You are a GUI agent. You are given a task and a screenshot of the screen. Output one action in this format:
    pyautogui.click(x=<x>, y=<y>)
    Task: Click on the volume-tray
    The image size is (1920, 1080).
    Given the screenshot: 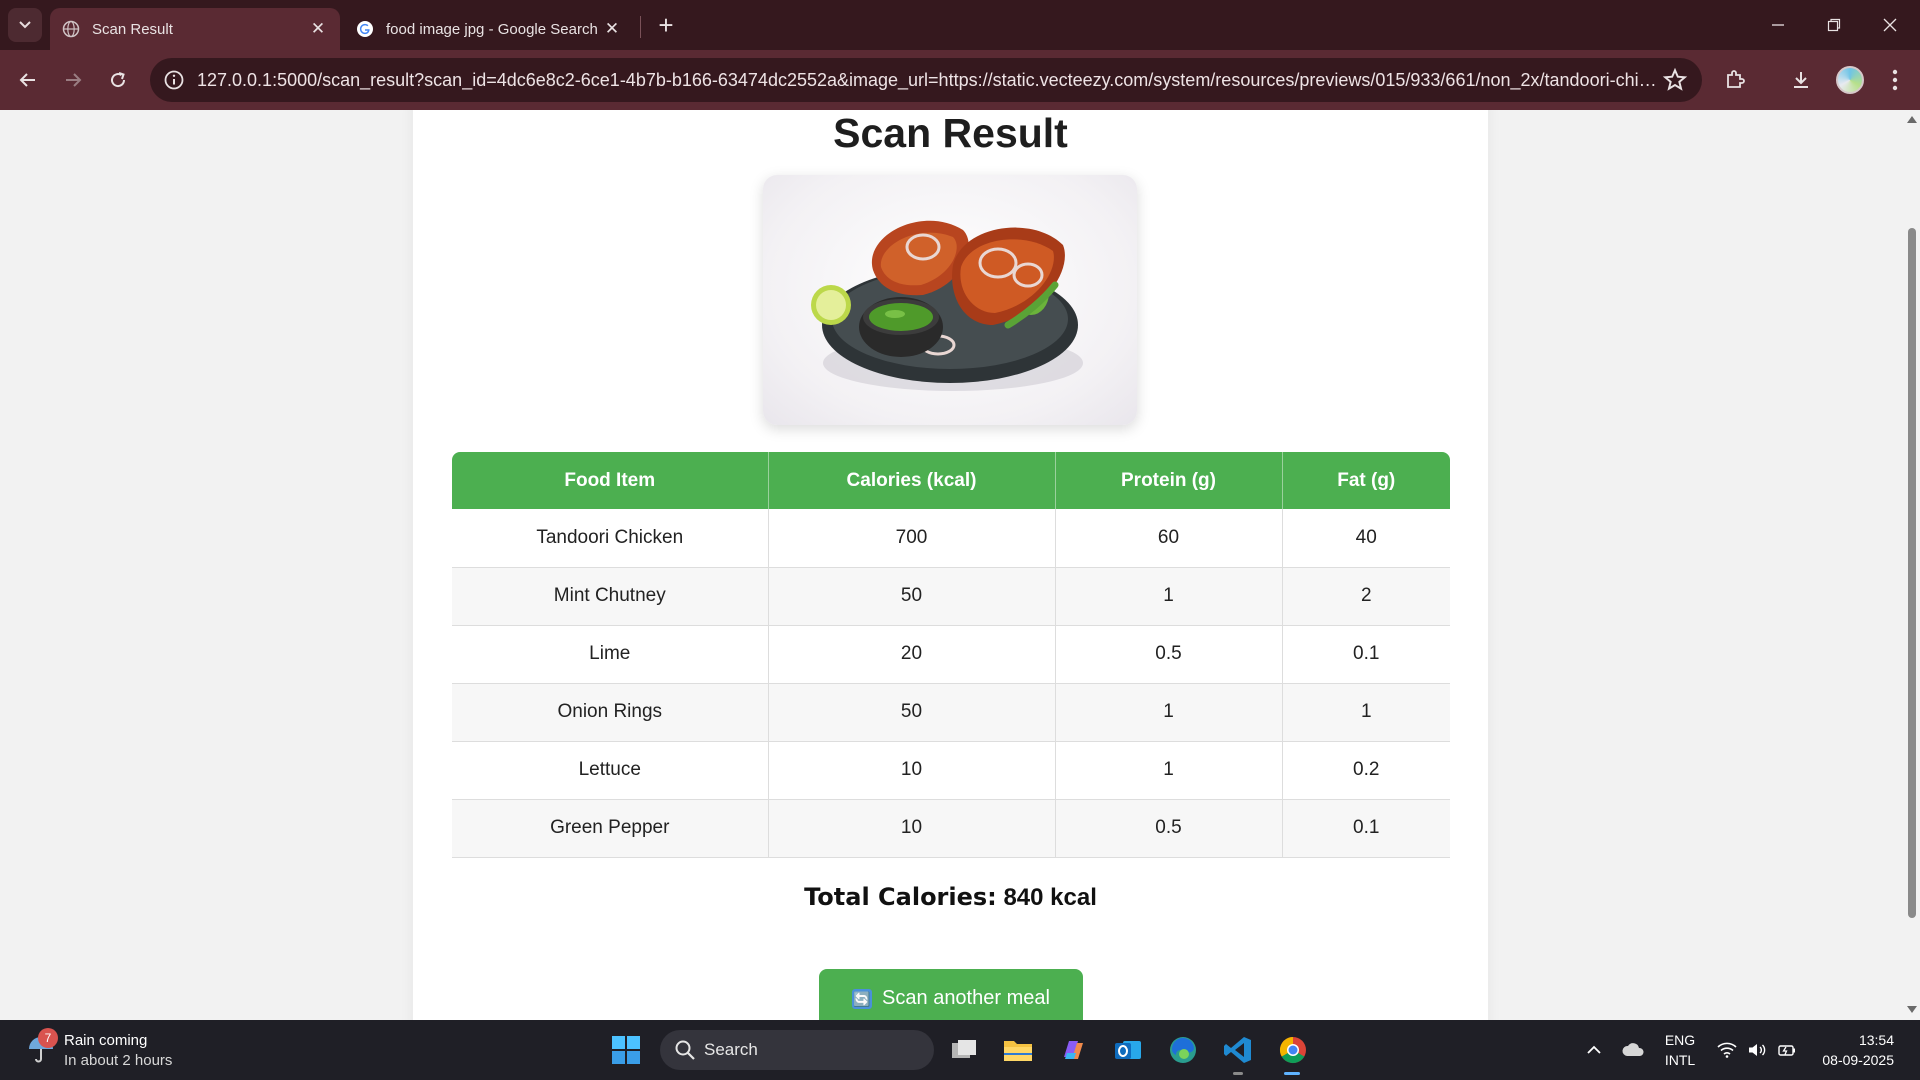 What is the action you would take?
    pyautogui.click(x=1757, y=1050)
    